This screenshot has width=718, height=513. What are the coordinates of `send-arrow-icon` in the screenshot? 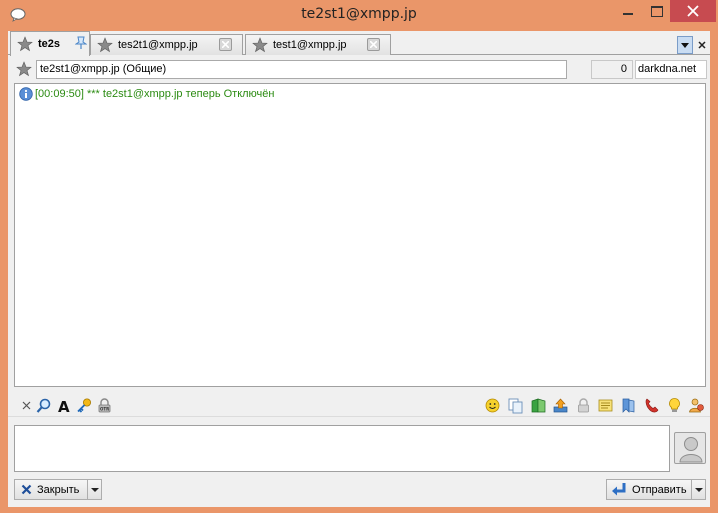 It's located at (619, 489).